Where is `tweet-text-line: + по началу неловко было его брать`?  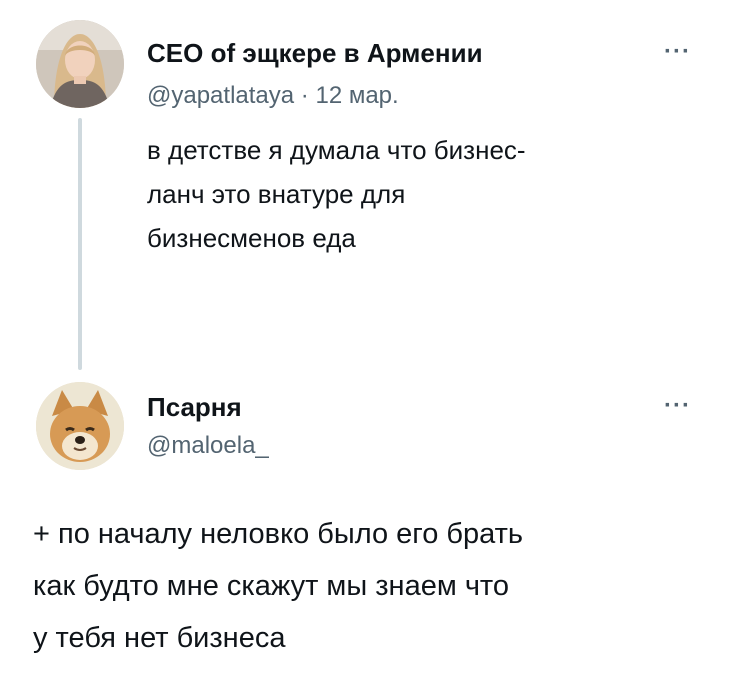
tweet-text-line: + по началу неловко было его брать is located at coordinates (278, 534).